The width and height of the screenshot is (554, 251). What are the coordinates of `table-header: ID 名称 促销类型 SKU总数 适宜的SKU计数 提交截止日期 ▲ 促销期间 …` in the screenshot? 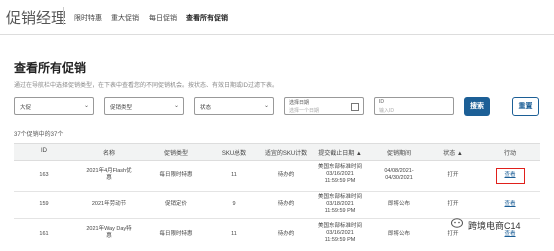 It's located at (277, 152).